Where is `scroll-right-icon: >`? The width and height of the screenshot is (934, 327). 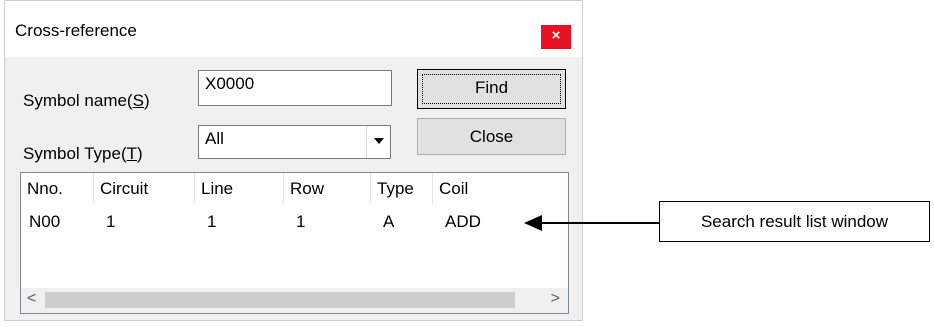 scroll-right-icon: > is located at coordinates (555, 299).